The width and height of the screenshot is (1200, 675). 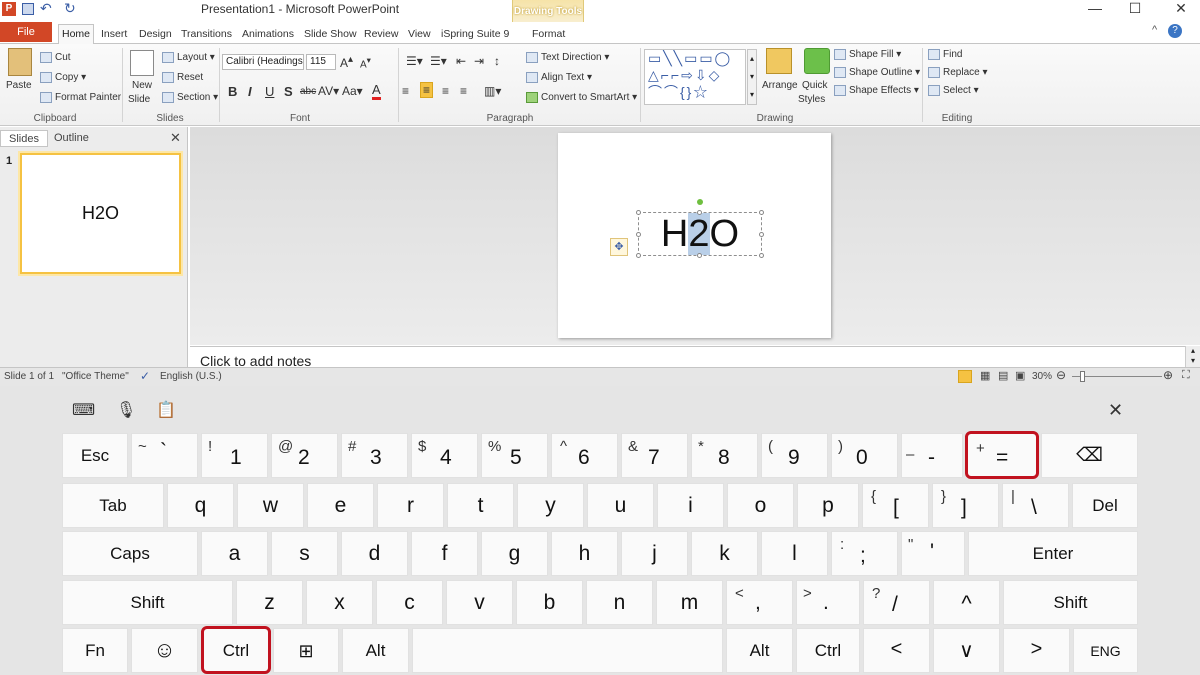 I want to click on microphone-icon: 🎙, so click(x=126, y=410).